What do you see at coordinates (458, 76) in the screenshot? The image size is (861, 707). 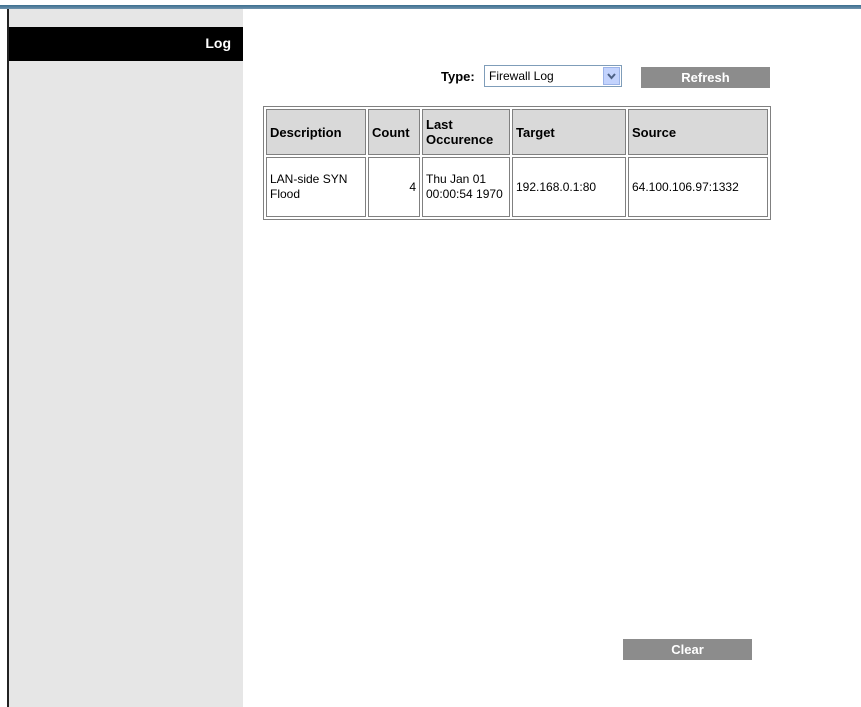 I see `type-label: Type:` at bounding box center [458, 76].